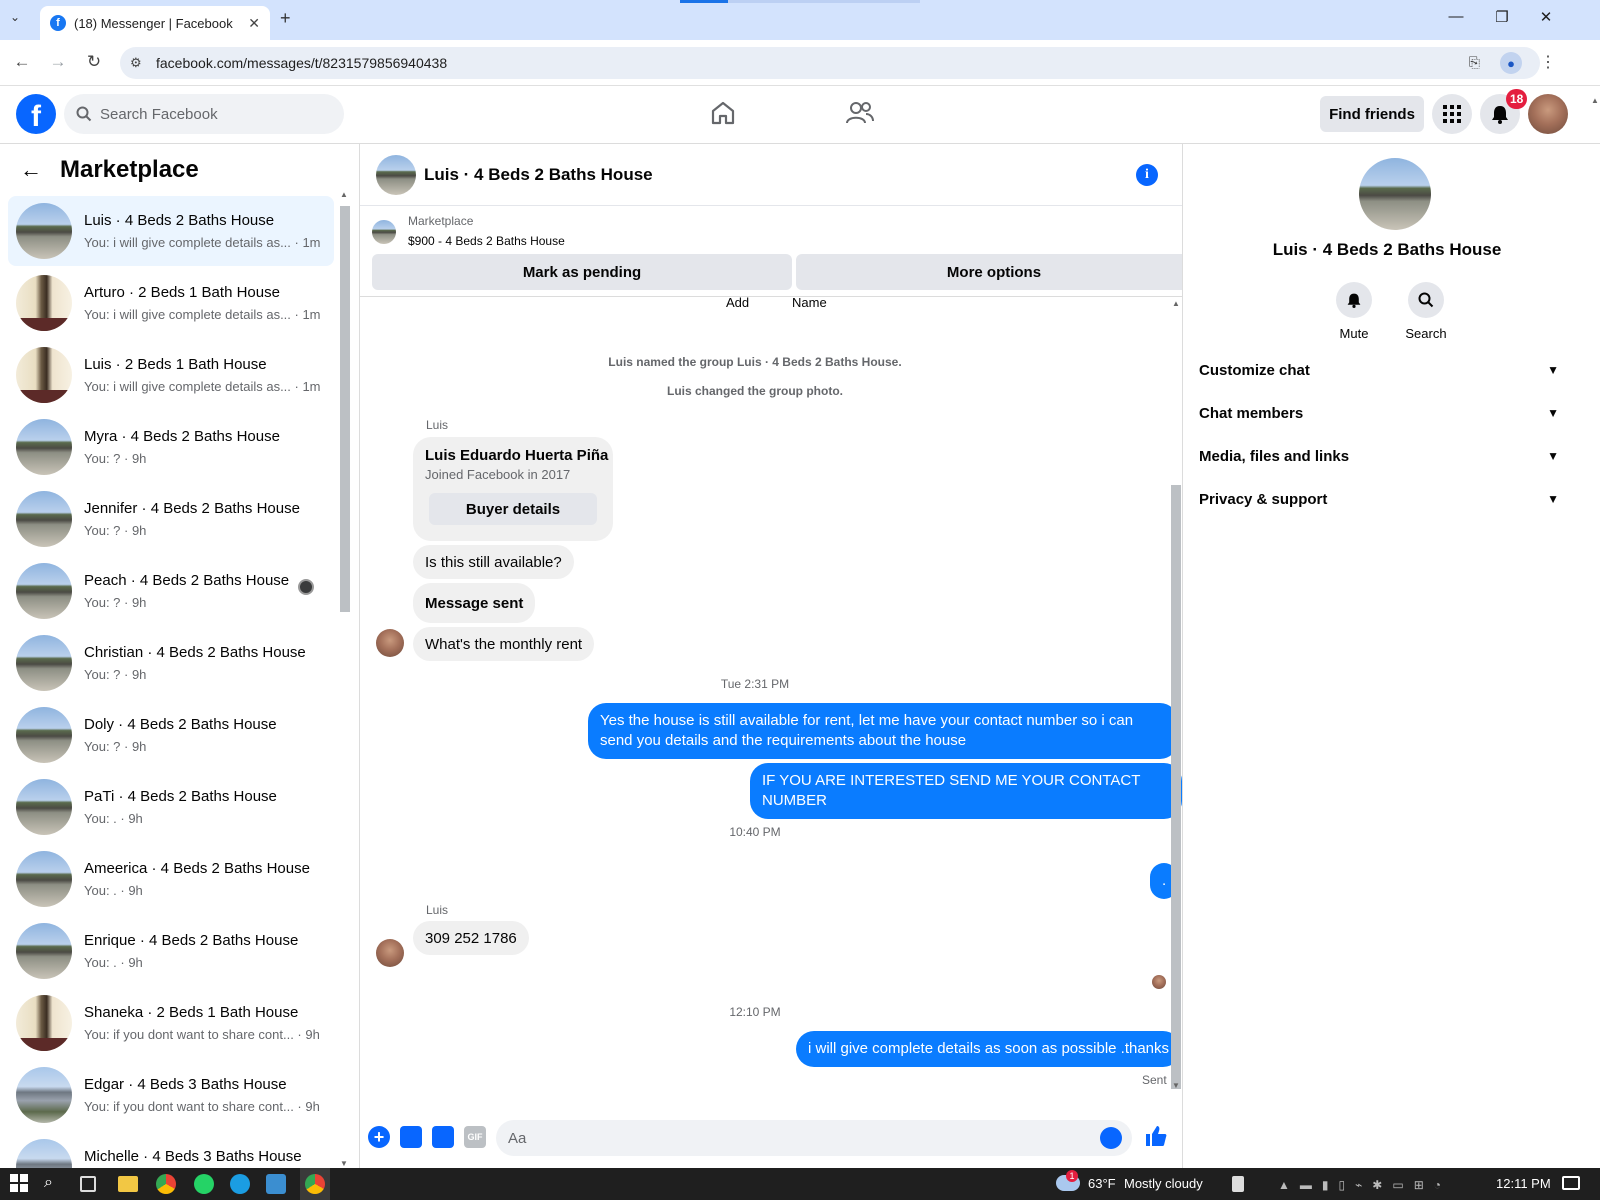 The width and height of the screenshot is (1600, 1200). I want to click on reload-icon: ↻, so click(94, 62).